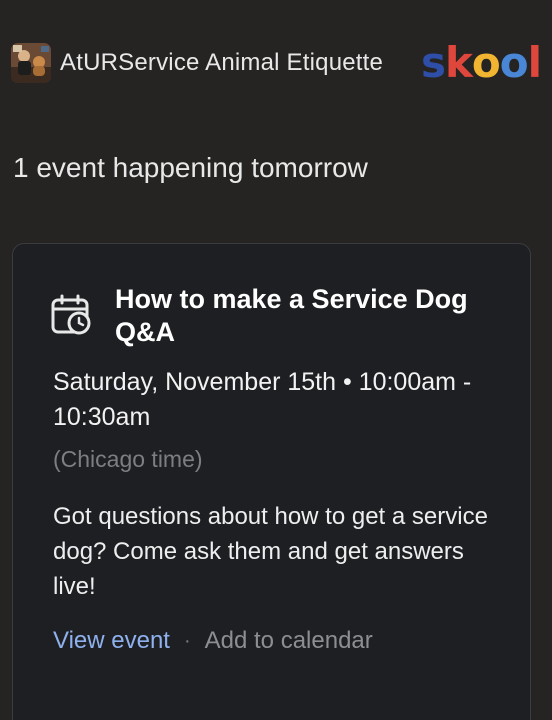 Image resolution: width=552 pixels, height=720 pixels. Describe the element at coordinates (128, 459) in the screenshot. I see `event-timezone: (Chicago time)` at that location.